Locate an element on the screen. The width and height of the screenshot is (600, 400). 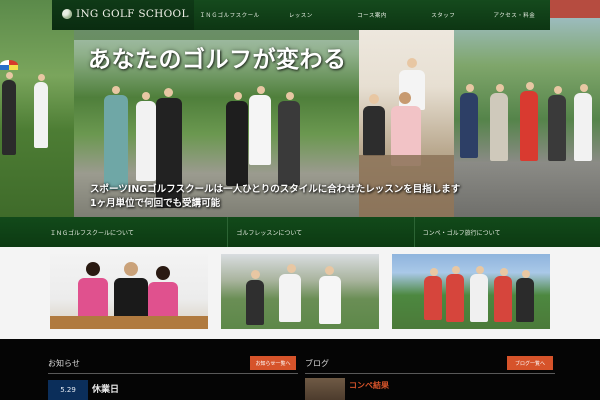
hero-photo-left is located at coordinates (37, 108).